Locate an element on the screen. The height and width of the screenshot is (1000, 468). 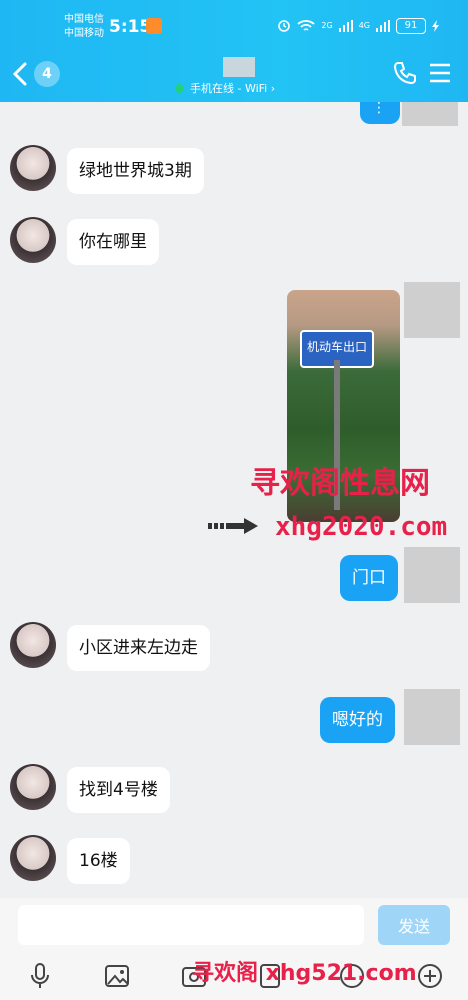
watermark-url: xhg2020.com is located at coordinates (361, 527).